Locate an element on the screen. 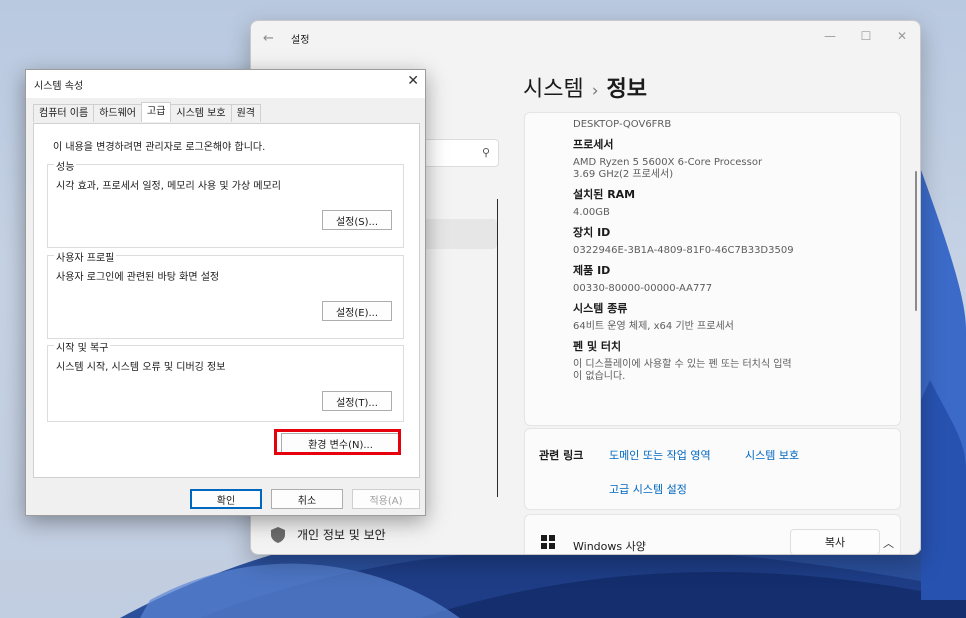 This screenshot has width=966, height=618. processor-value-line2: 3.69 GHz(2 프로세서) is located at coordinates (623, 174).